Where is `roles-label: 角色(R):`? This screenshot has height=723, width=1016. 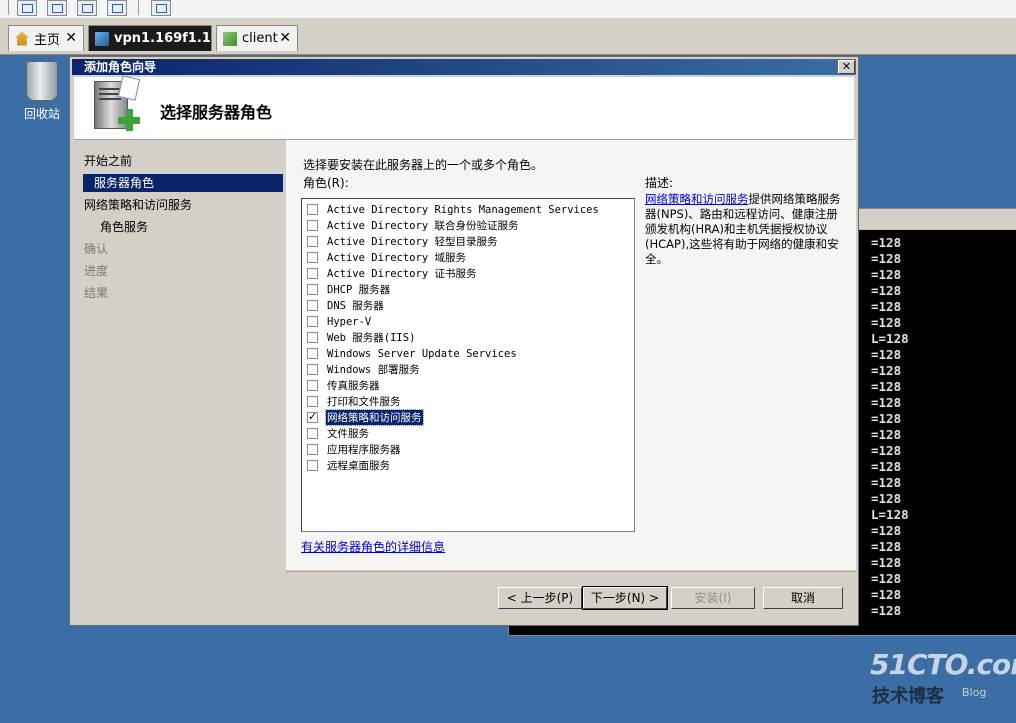 roles-label: 角色(R): is located at coordinates (326, 183).